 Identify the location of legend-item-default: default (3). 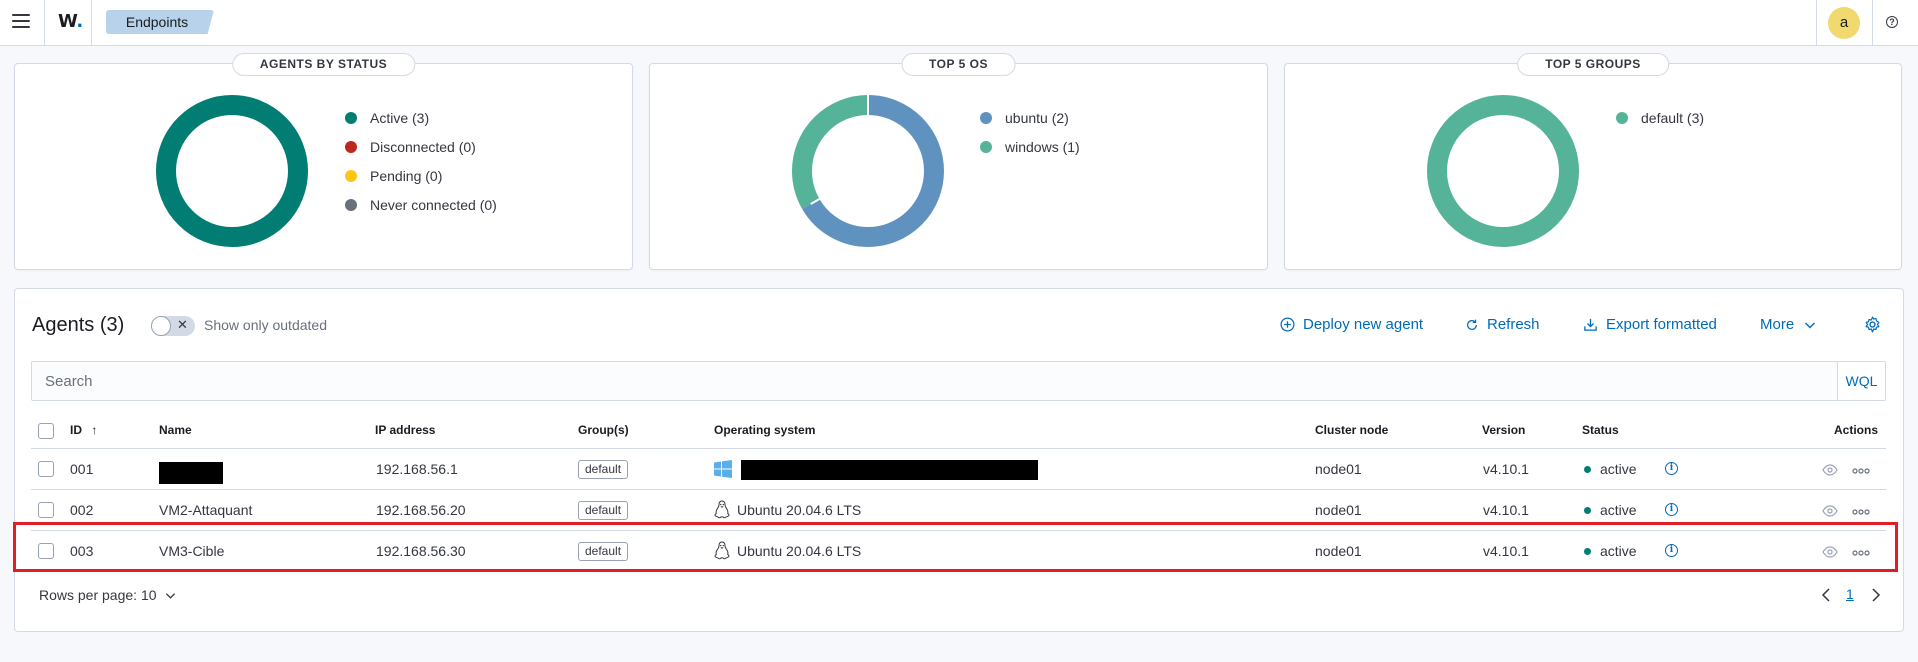
(1660, 117).